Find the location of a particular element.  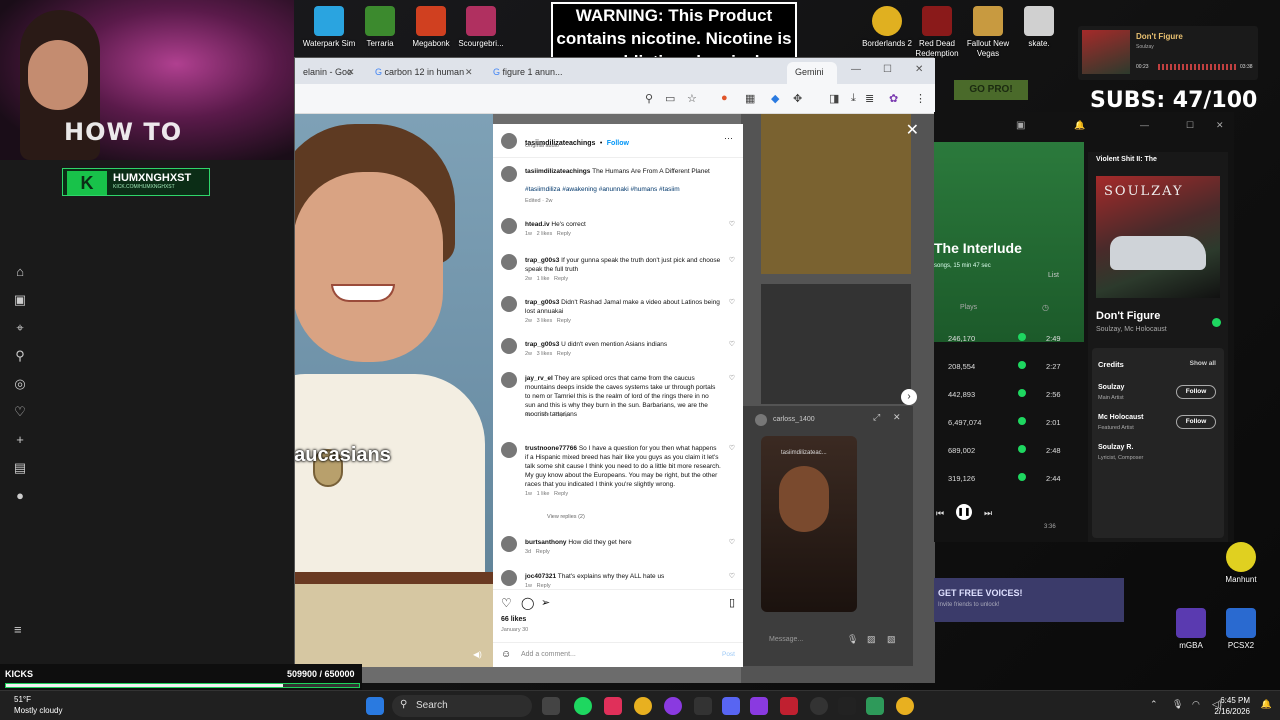

track-row: 689,002 2:48 is located at coordinates (1009, 452).